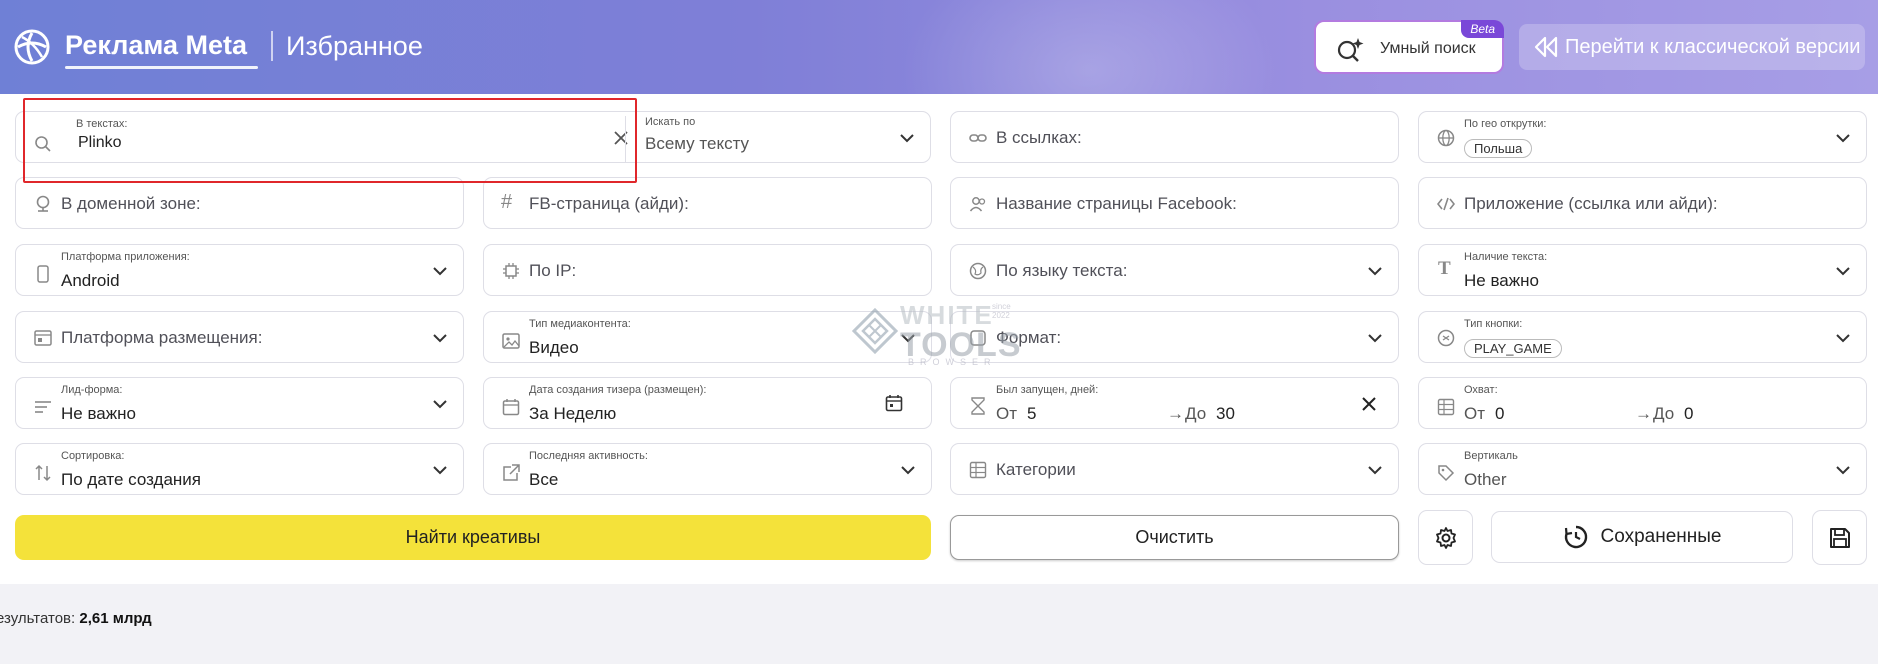 Image resolution: width=1878 pixels, height=664 pixels. I want to click on reach-to-value: 0, so click(1688, 414).